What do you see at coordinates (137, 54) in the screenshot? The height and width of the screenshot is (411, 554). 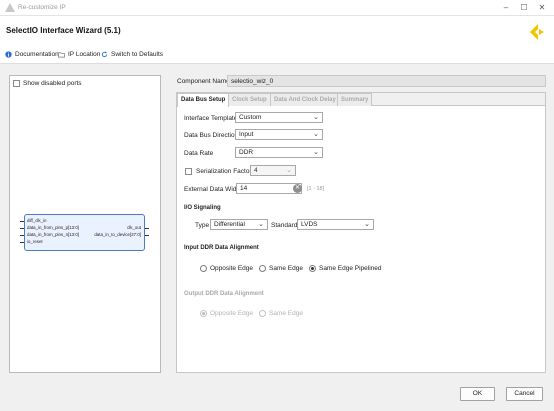 I see `switch-defaults-label: Switch to Defaults` at bounding box center [137, 54].